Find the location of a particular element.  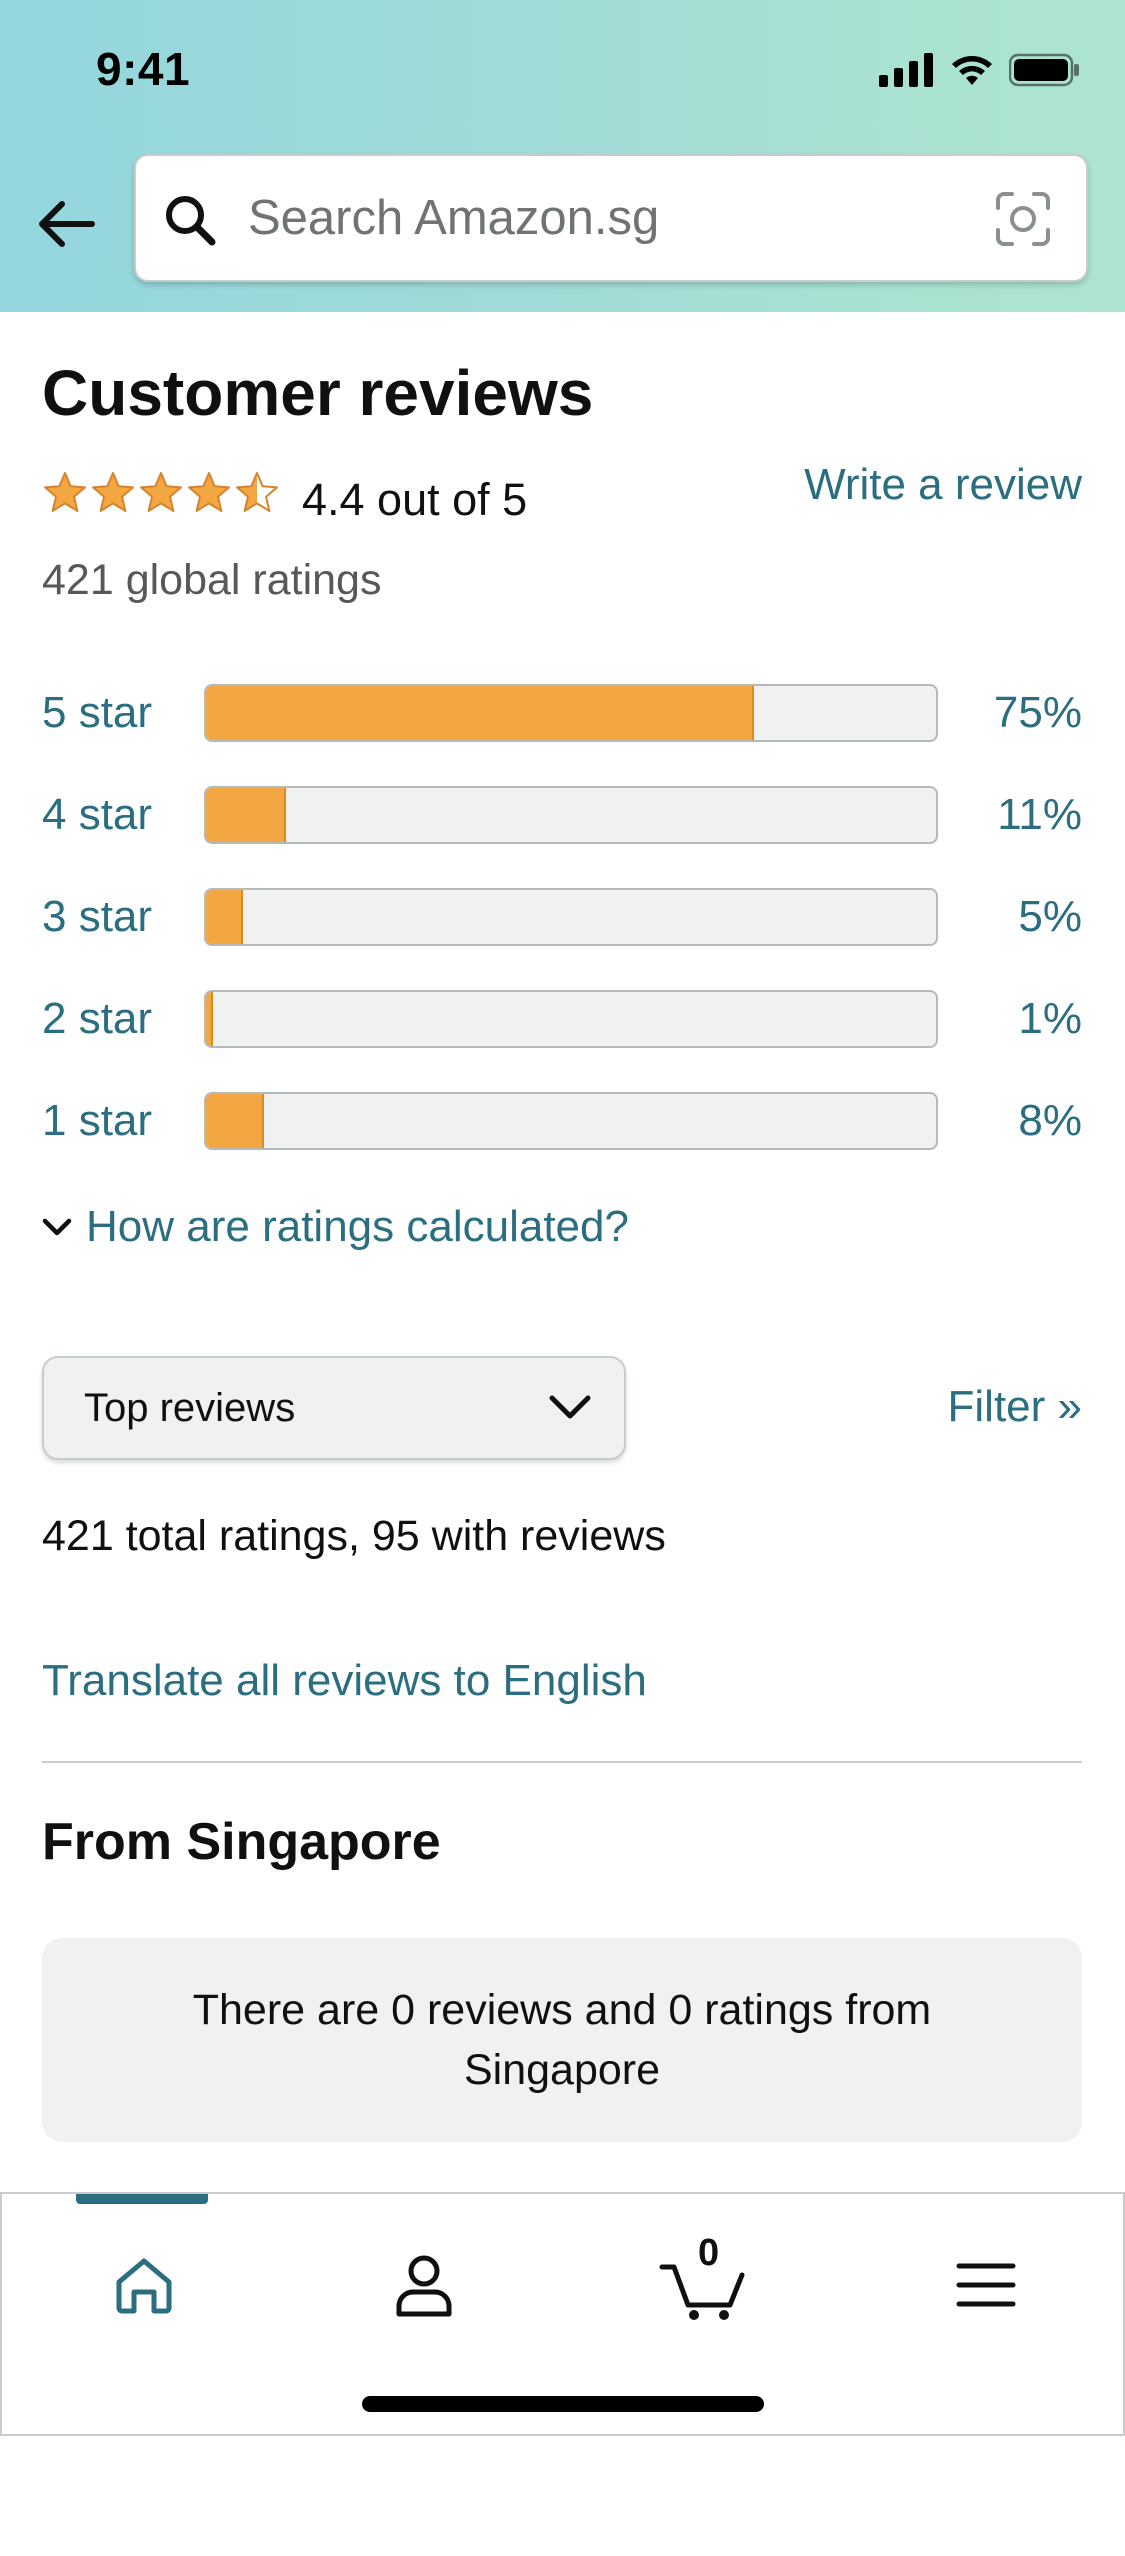

sort-select: Top reviews is located at coordinates (334, 1408).